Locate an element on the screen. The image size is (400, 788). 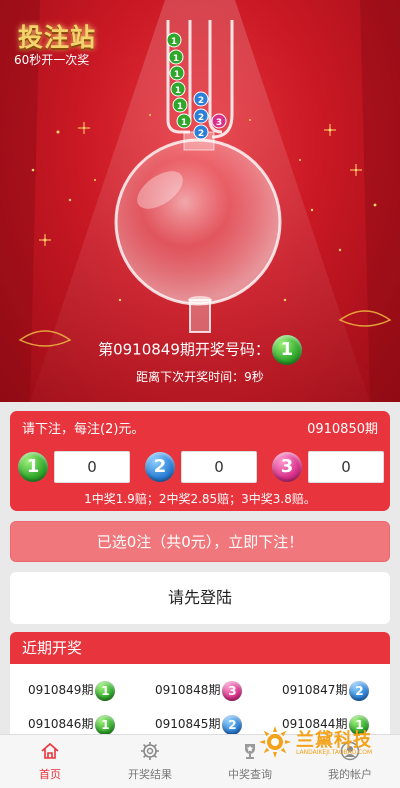
recent-draw-item: 0910848期 3 is located at coordinates (199, 690).